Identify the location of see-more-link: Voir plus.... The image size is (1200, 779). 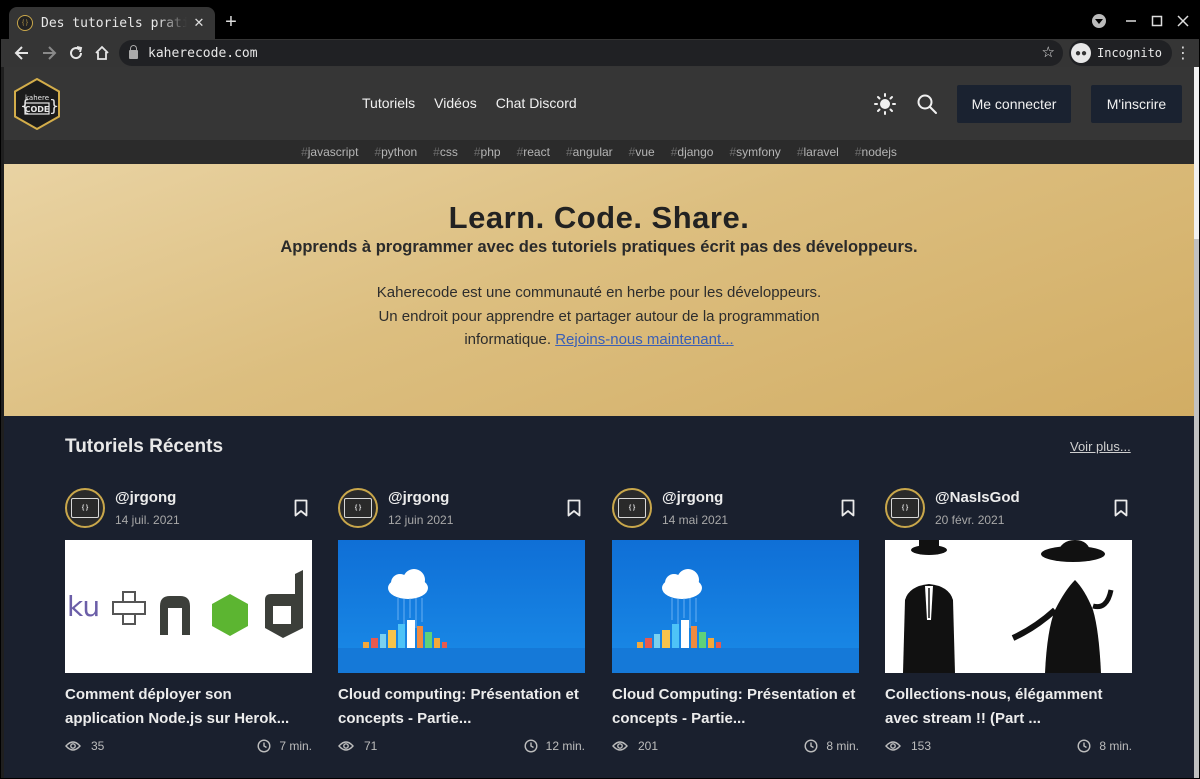
(1100, 446).